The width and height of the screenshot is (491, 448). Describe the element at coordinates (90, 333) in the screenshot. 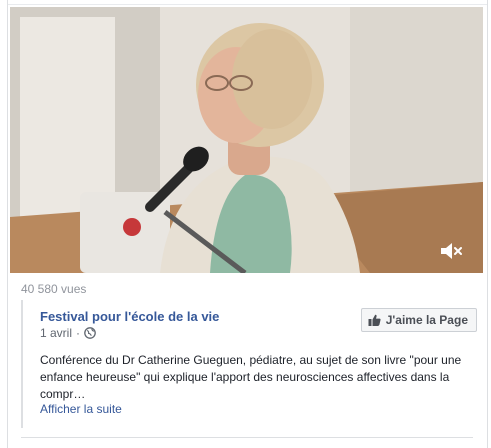

I see `globe-icon` at that location.